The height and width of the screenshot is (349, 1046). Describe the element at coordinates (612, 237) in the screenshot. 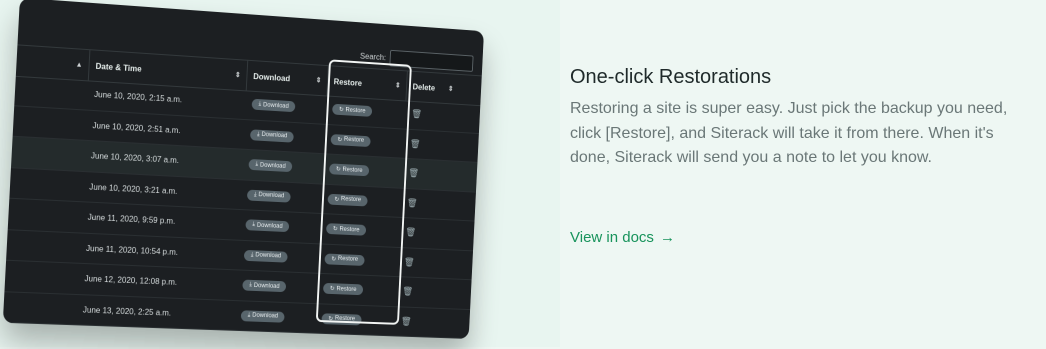

I see `view-in-docs-label: View in docs` at that location.